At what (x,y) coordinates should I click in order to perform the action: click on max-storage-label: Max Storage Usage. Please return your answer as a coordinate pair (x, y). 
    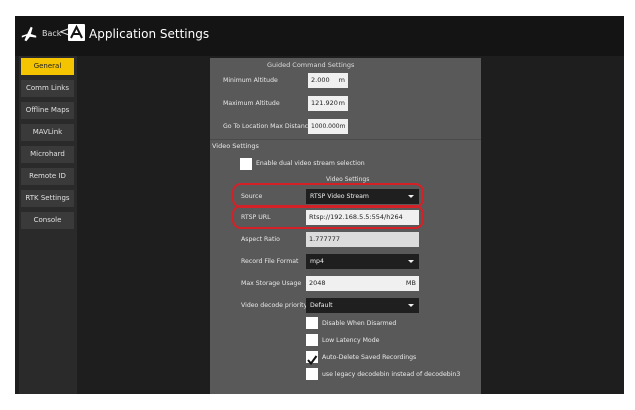
    Looking at the image, I should click on (271, 283).